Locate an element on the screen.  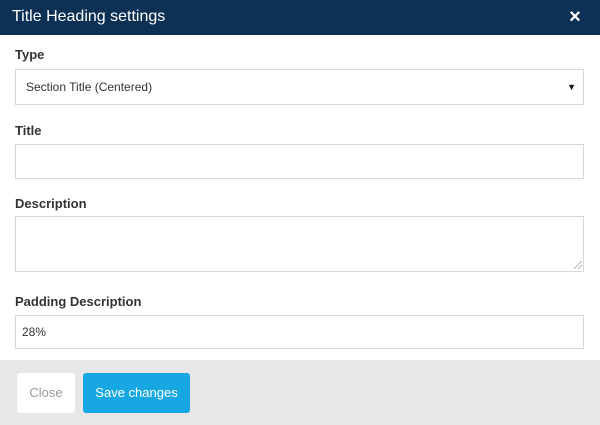
description-textarea is located at coordinates (299, 244).